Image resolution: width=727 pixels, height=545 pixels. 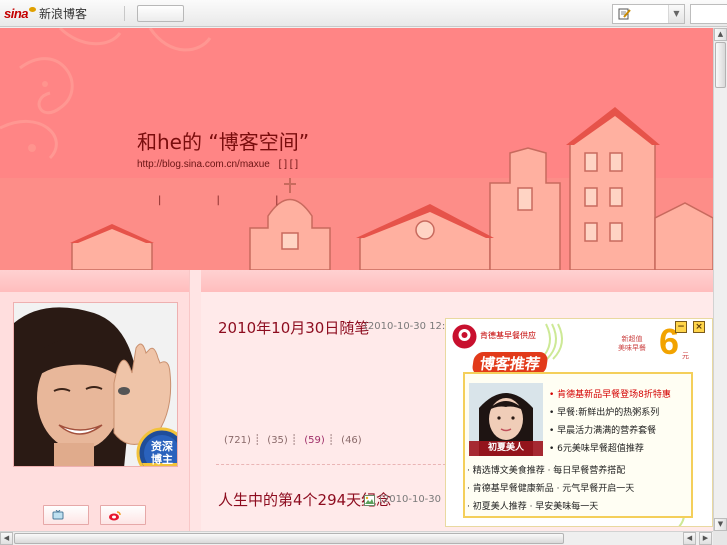 What do you see at coordinates (314, 440) in the screenshot?
I see `share-count: (59)` at bounding box center [314, 440].